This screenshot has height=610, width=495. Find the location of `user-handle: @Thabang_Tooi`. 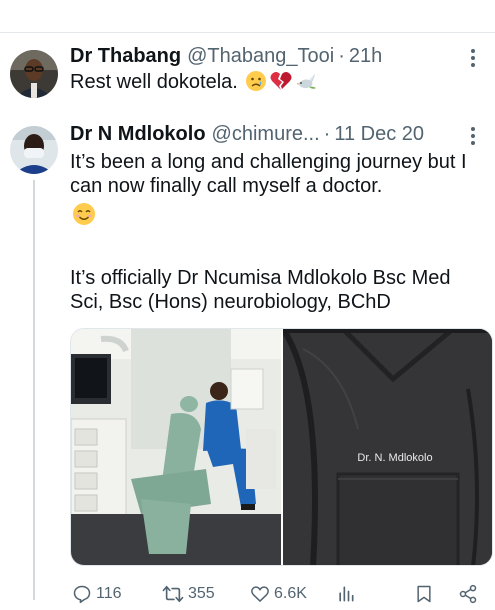

user-handle: @Thabang_Tooi is located at coordinates (260, 56).